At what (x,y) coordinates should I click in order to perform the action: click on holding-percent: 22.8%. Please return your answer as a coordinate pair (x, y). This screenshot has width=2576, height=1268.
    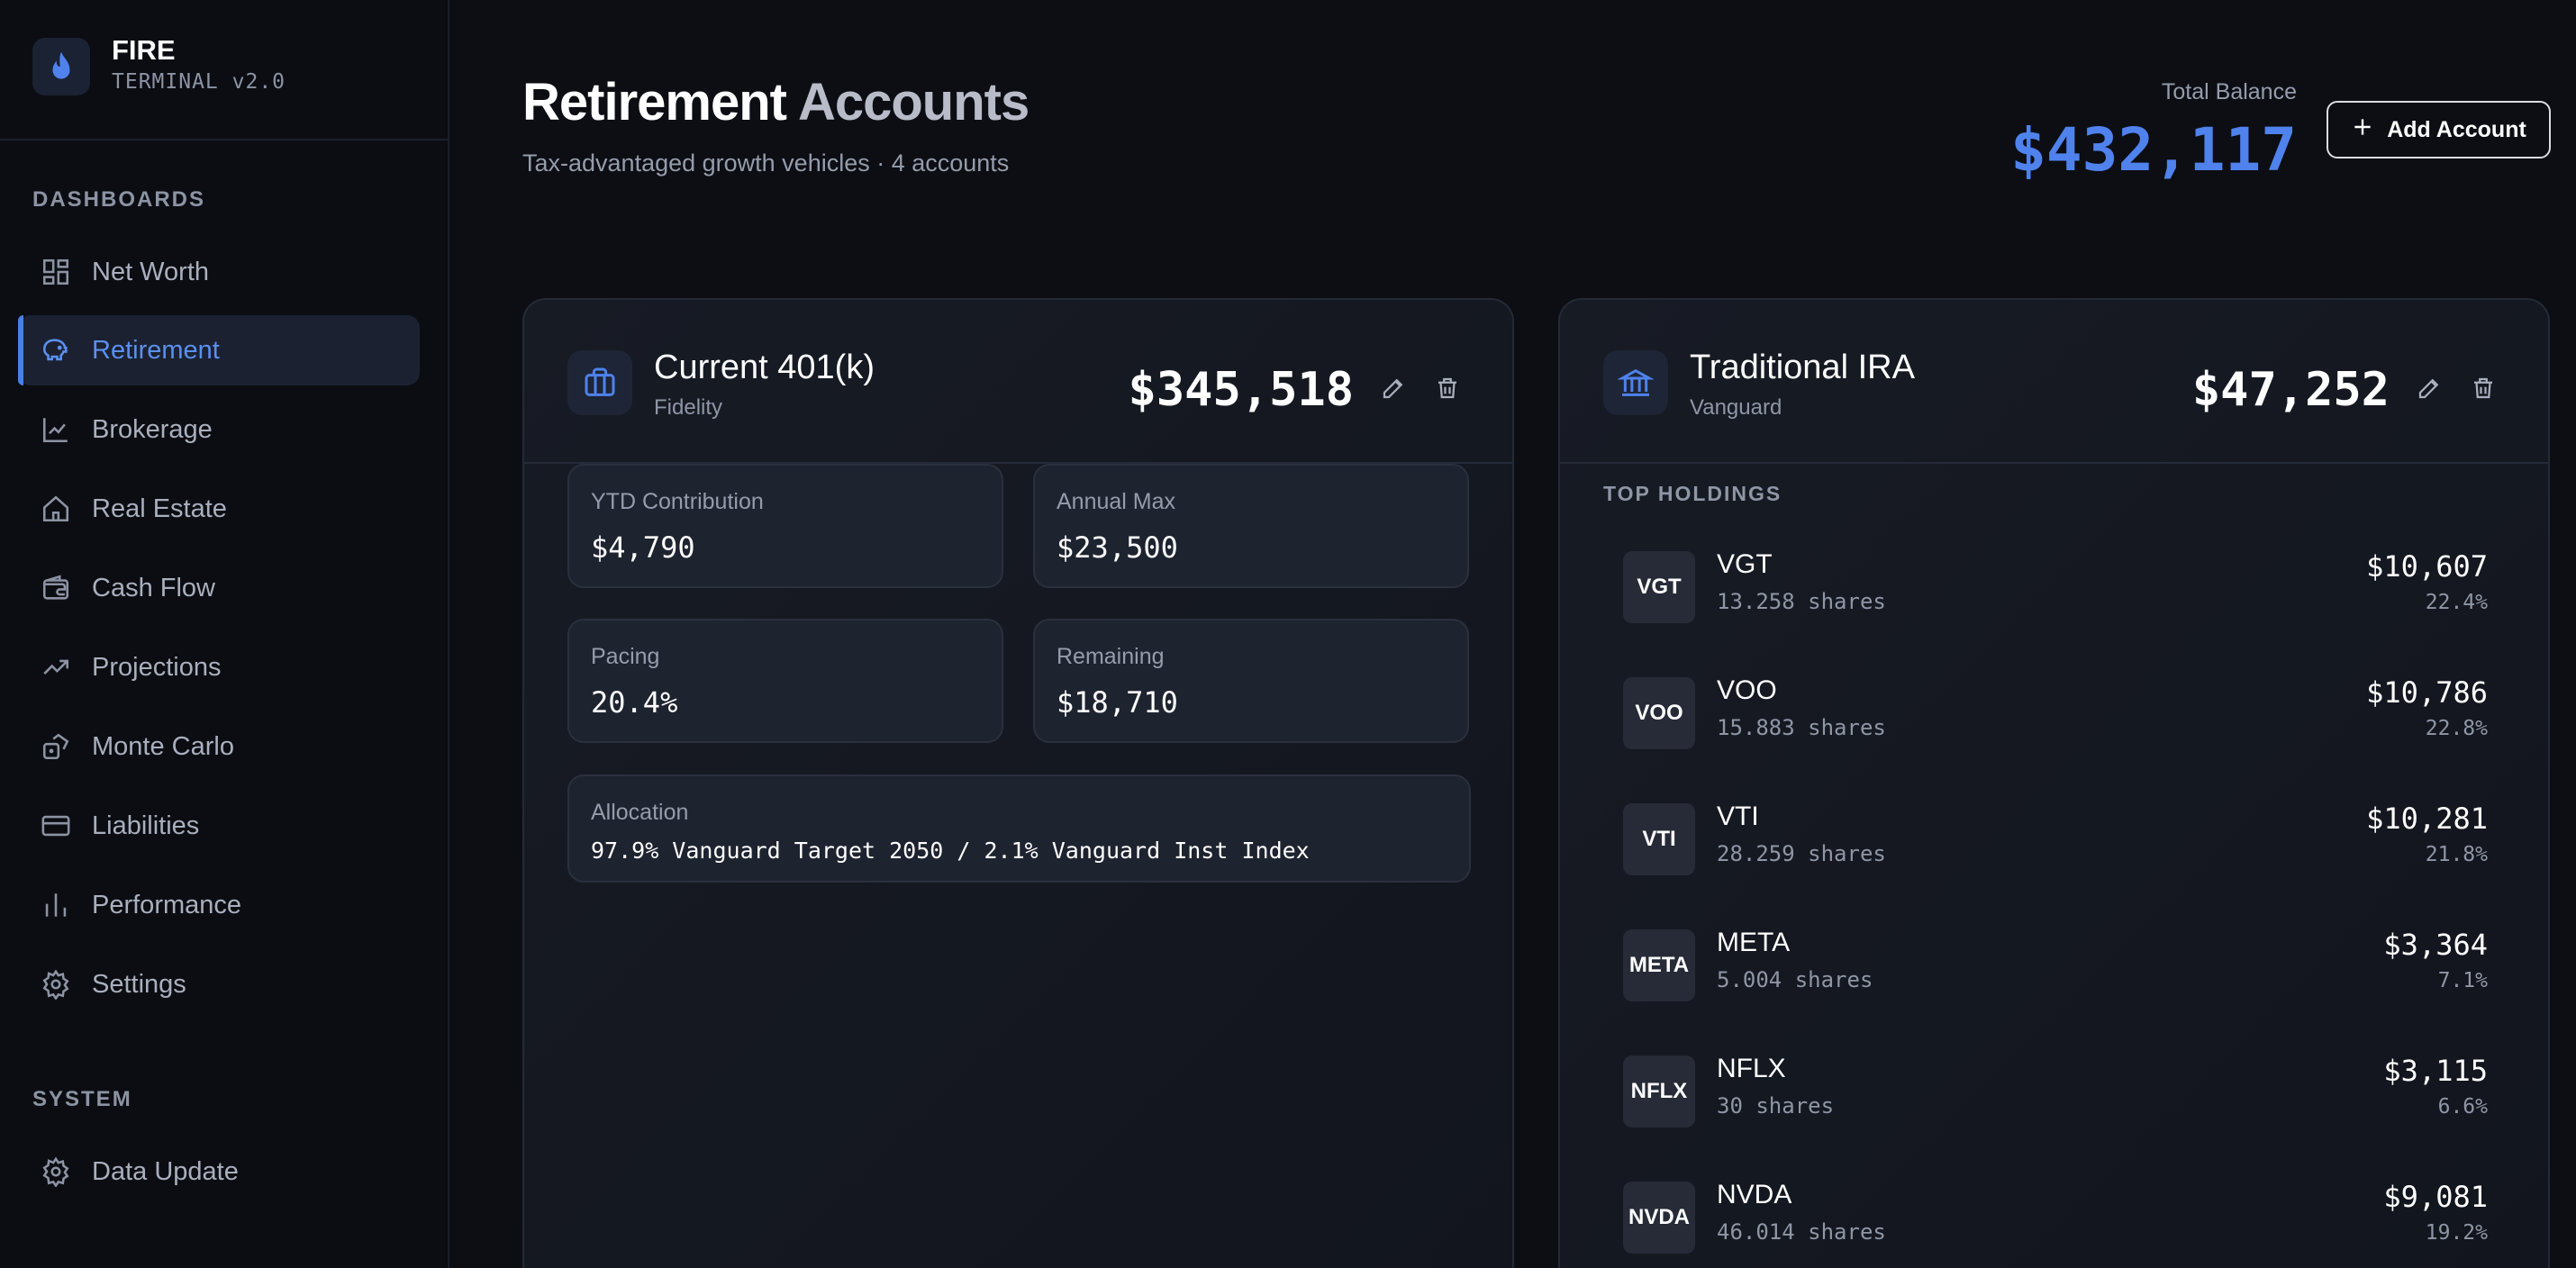
    Looking at the image, I should click on (2456, 728).